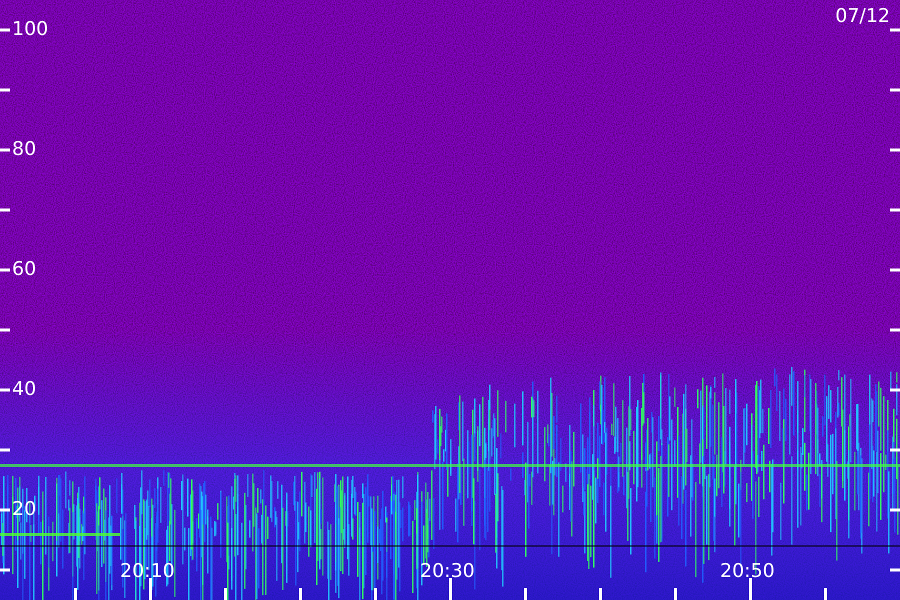 This screenshot has height=600, width=900. Describe the element at coordinates (24, 269) in the screenshot. I see `axis-label: 60` at that location.